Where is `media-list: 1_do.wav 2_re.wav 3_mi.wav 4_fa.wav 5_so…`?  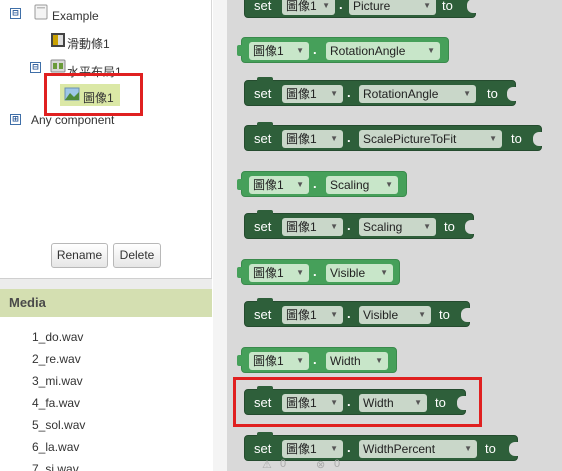 media-list: 1_do.wav 2_re.wav 3_mi.wav 4_fa.wav 5_so… is located at coordinates (106, 394).